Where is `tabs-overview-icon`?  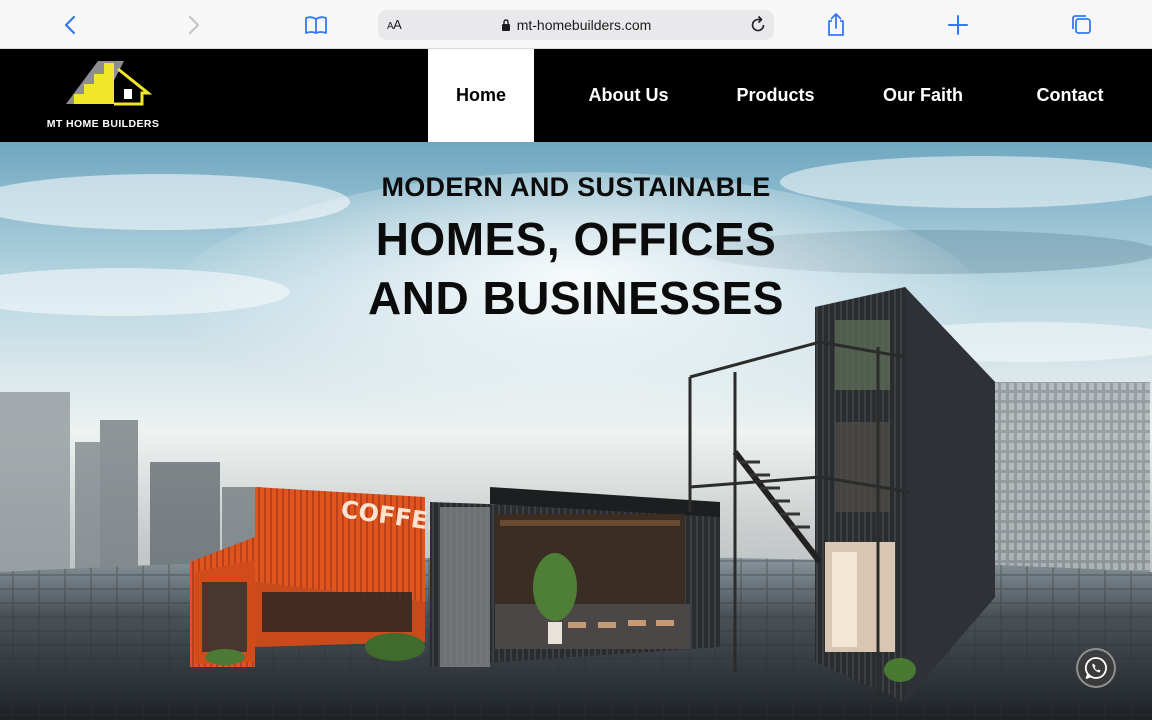
tabs-overview-icon is located at coordinates (1081, 24).